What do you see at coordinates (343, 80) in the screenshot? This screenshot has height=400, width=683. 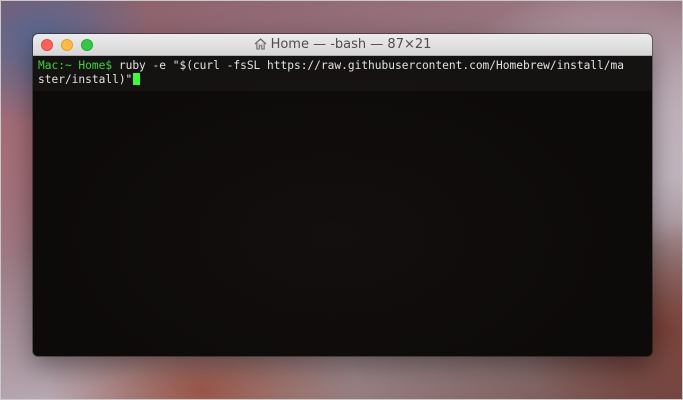 I see `terminal-line-2: ster/install)"` at bounding box center [343, 80].